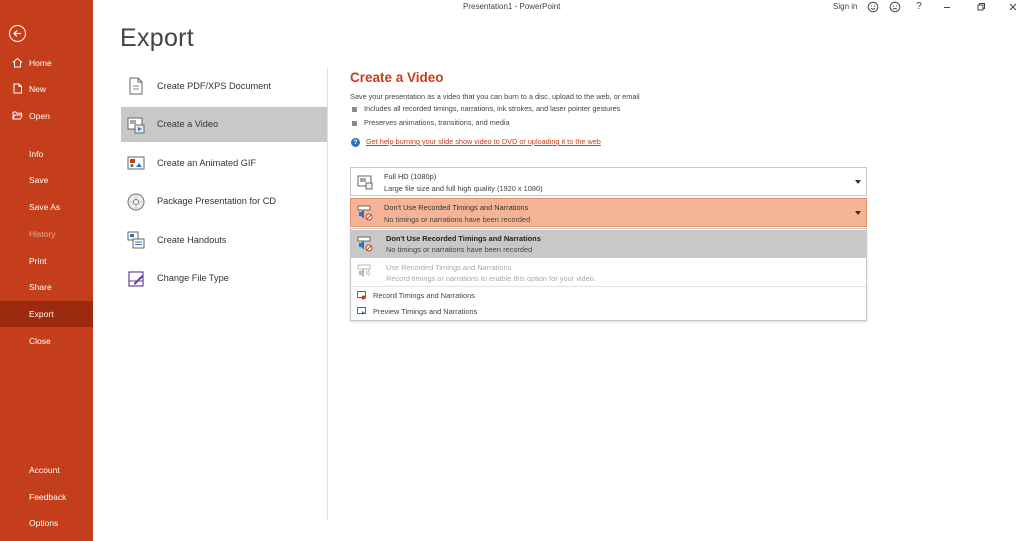  I want to click on nav-open: Open, so click(46, 116).